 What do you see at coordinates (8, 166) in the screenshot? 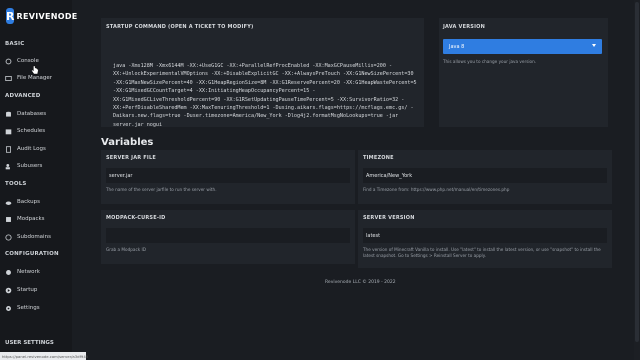
I see `users-icon` at bounding box center [8, 166].